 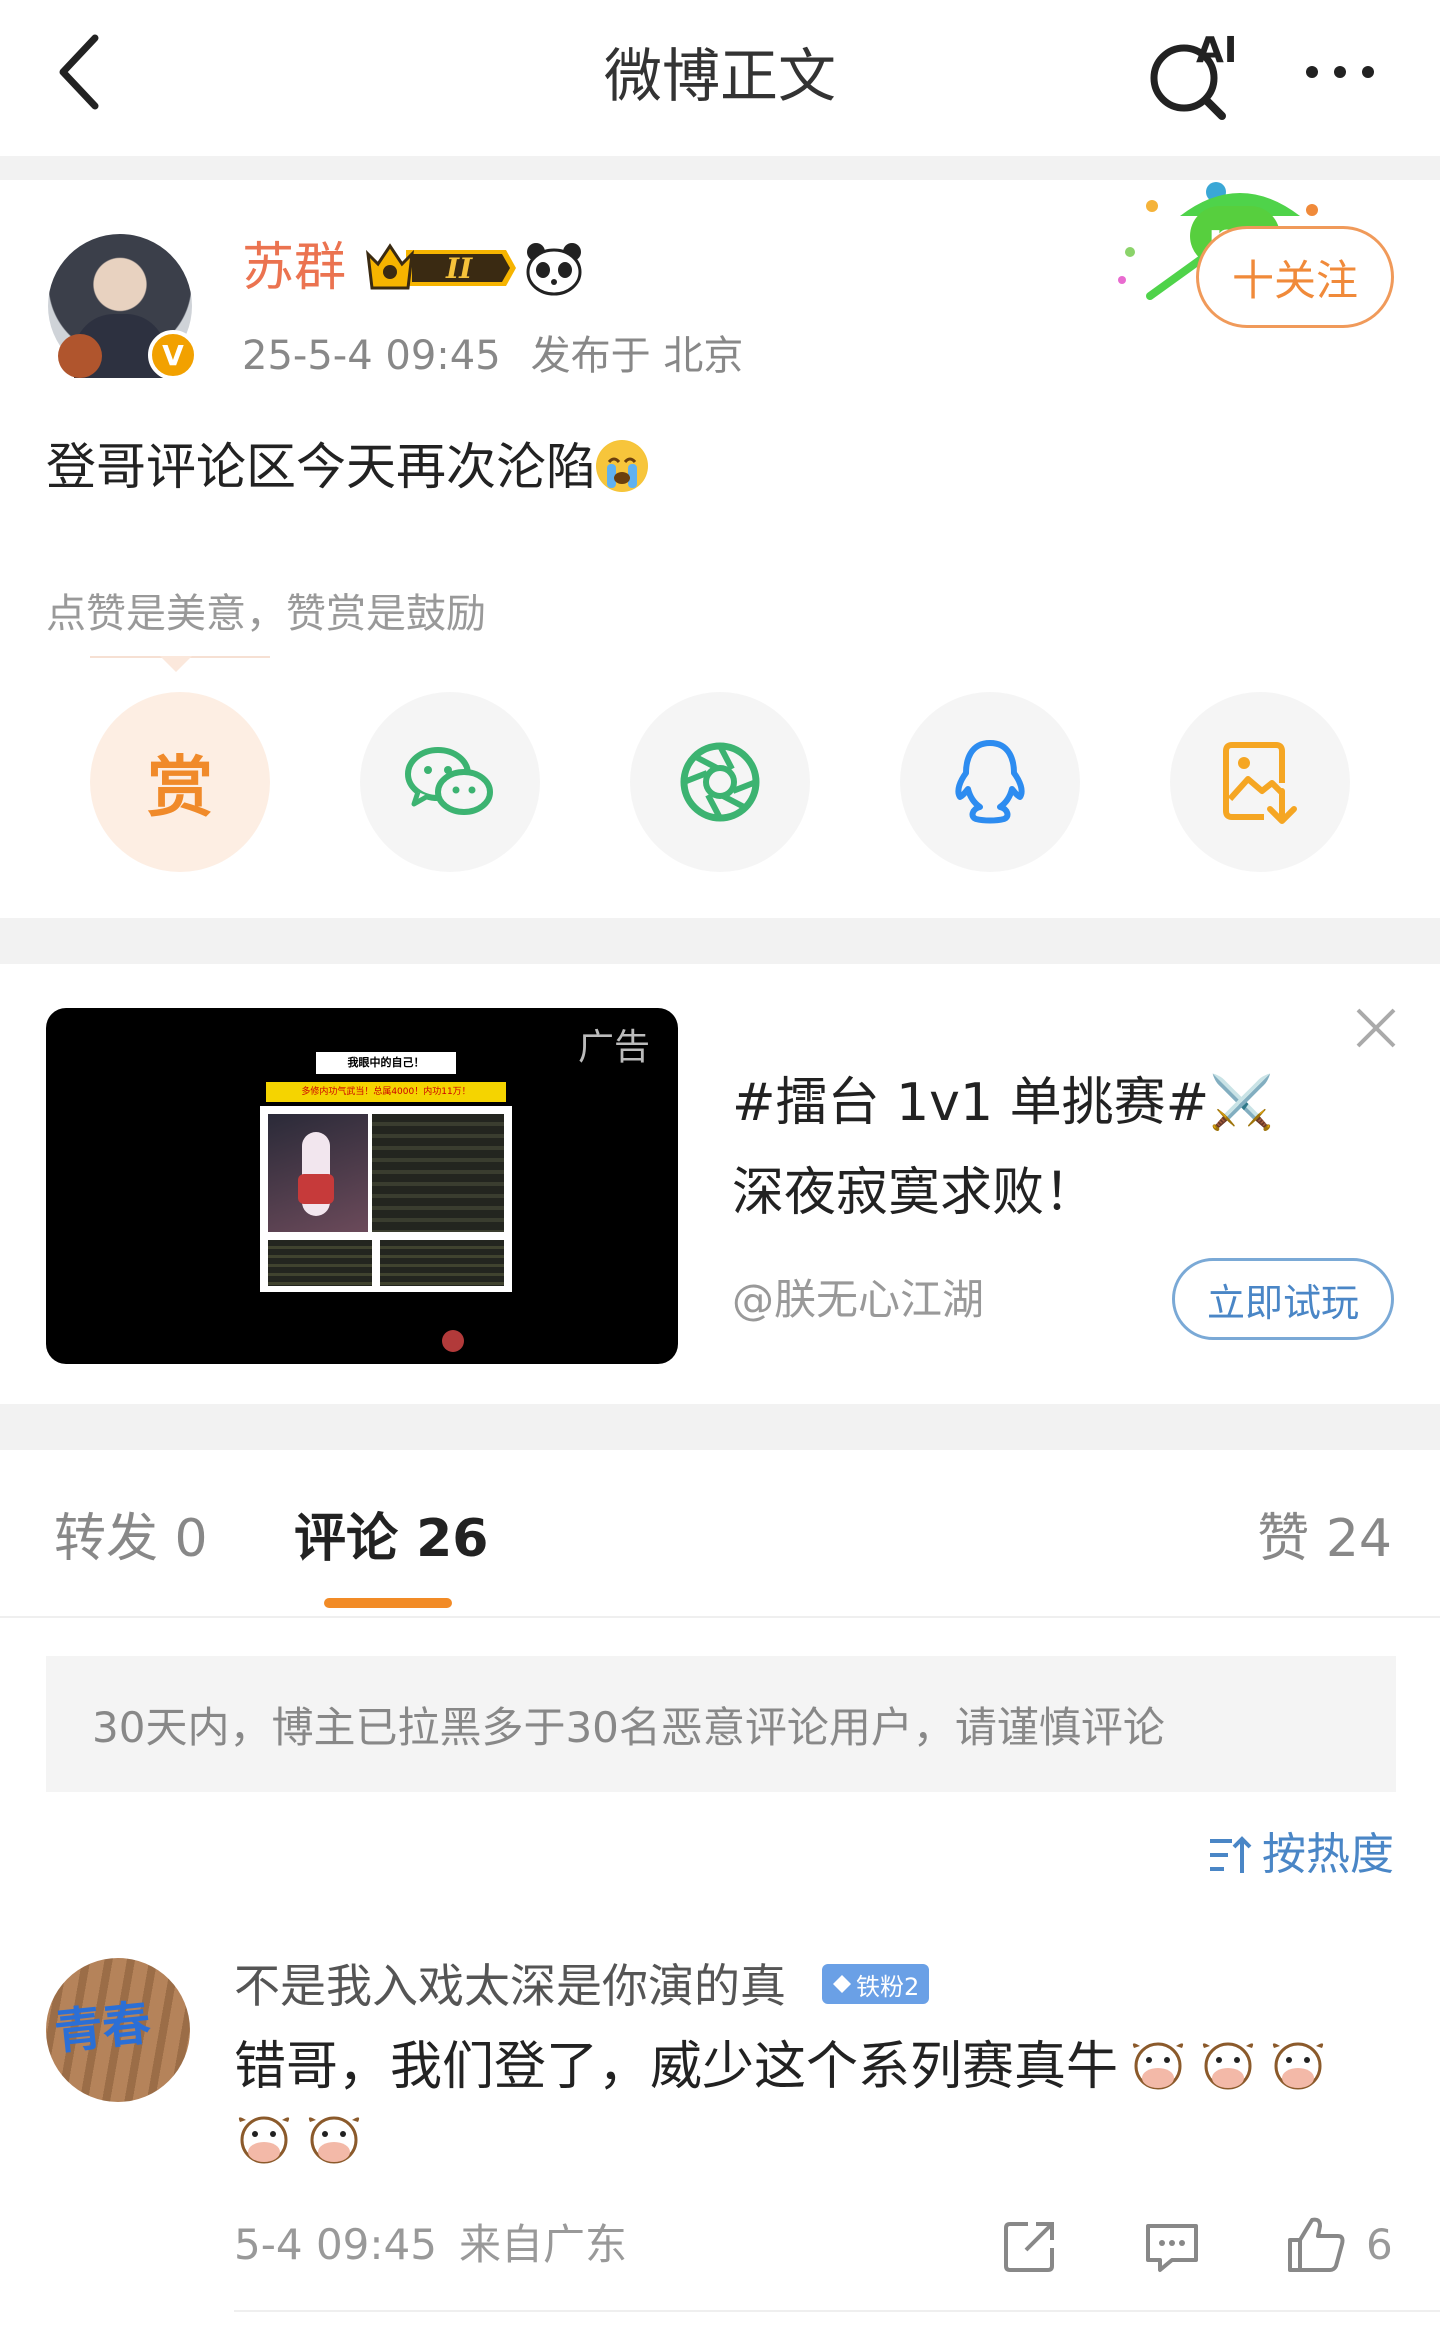 What do you see at coordinates (80, 356) in the screenshot?
I see `avatar-basketball-shape` at bounding box center [80, 356].